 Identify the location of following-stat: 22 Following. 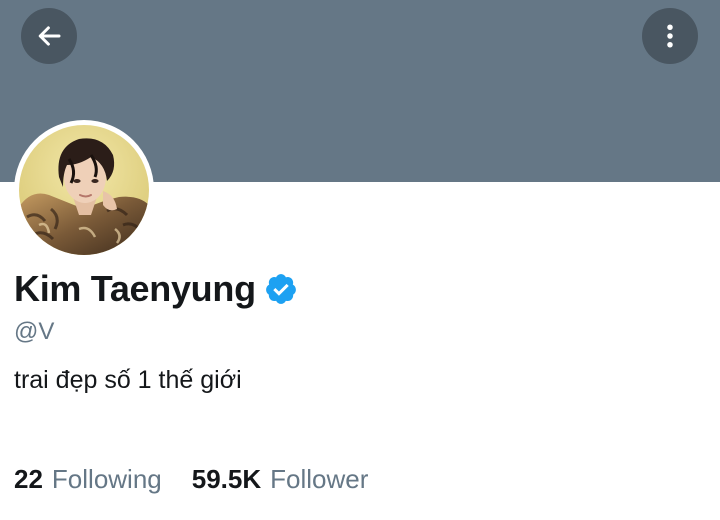
(88, 479).